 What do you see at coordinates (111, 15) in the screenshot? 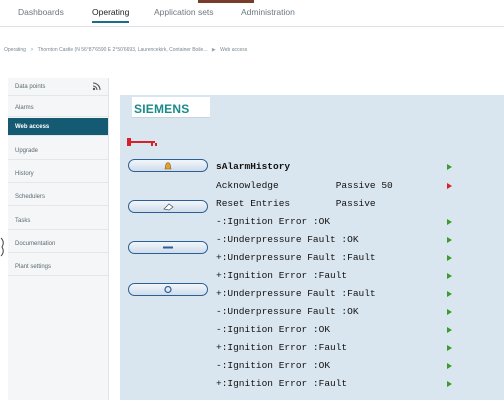
I see `tab-operating: Operating` at bounding box center [111, 15].